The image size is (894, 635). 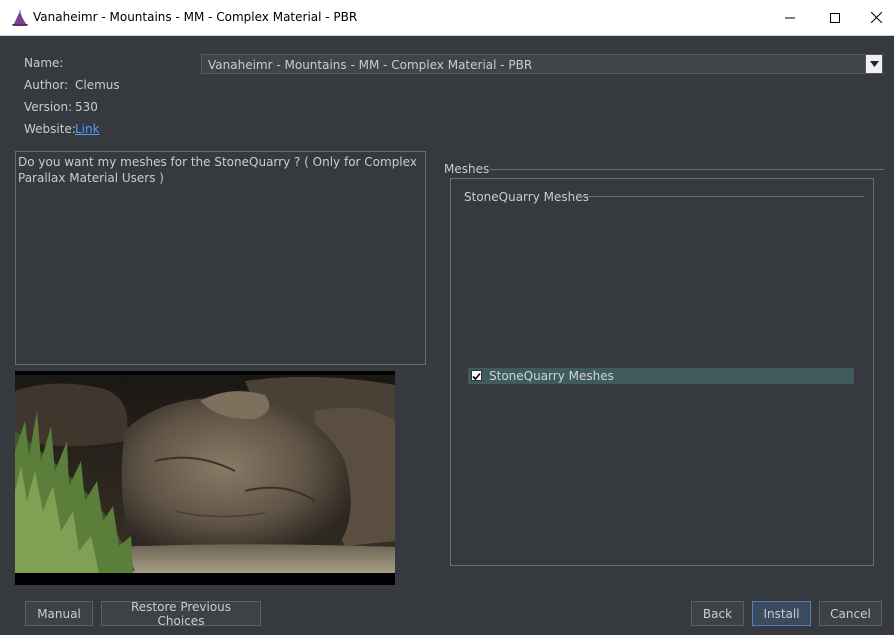 What do you see at coordinates (181, 614) in the screenshot?
I see `restore-previous-choices-button: Restore Previous Choices` at bounding box center [181, 614].